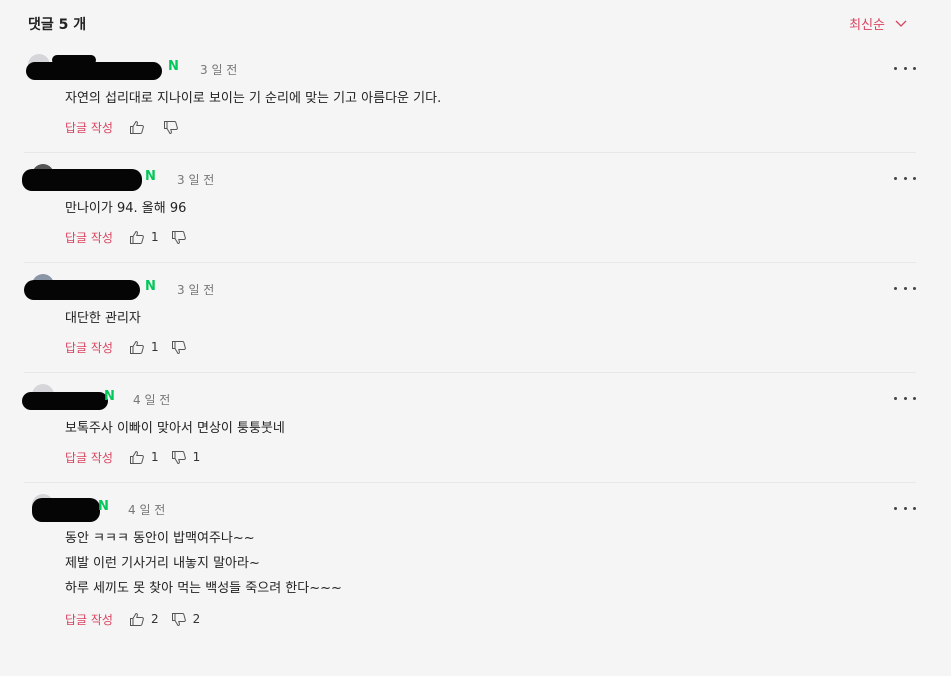  What do you see at coordinates (154, 619) in the screenshot?
I see `like-count: 2` at bounding box center [154, 619].